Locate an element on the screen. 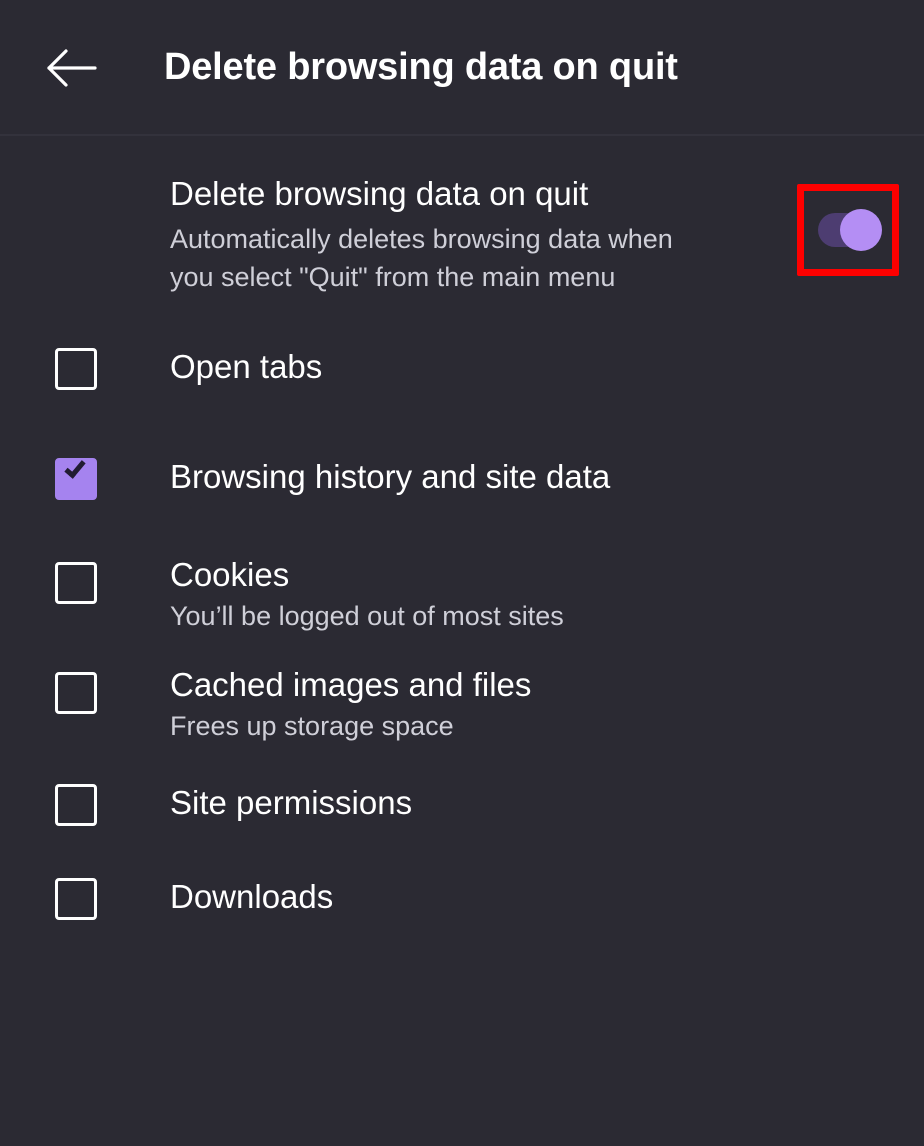 The image size is (924, 1146). list-item-site-permissions: Site permissions is located at coordinates (462, 791).